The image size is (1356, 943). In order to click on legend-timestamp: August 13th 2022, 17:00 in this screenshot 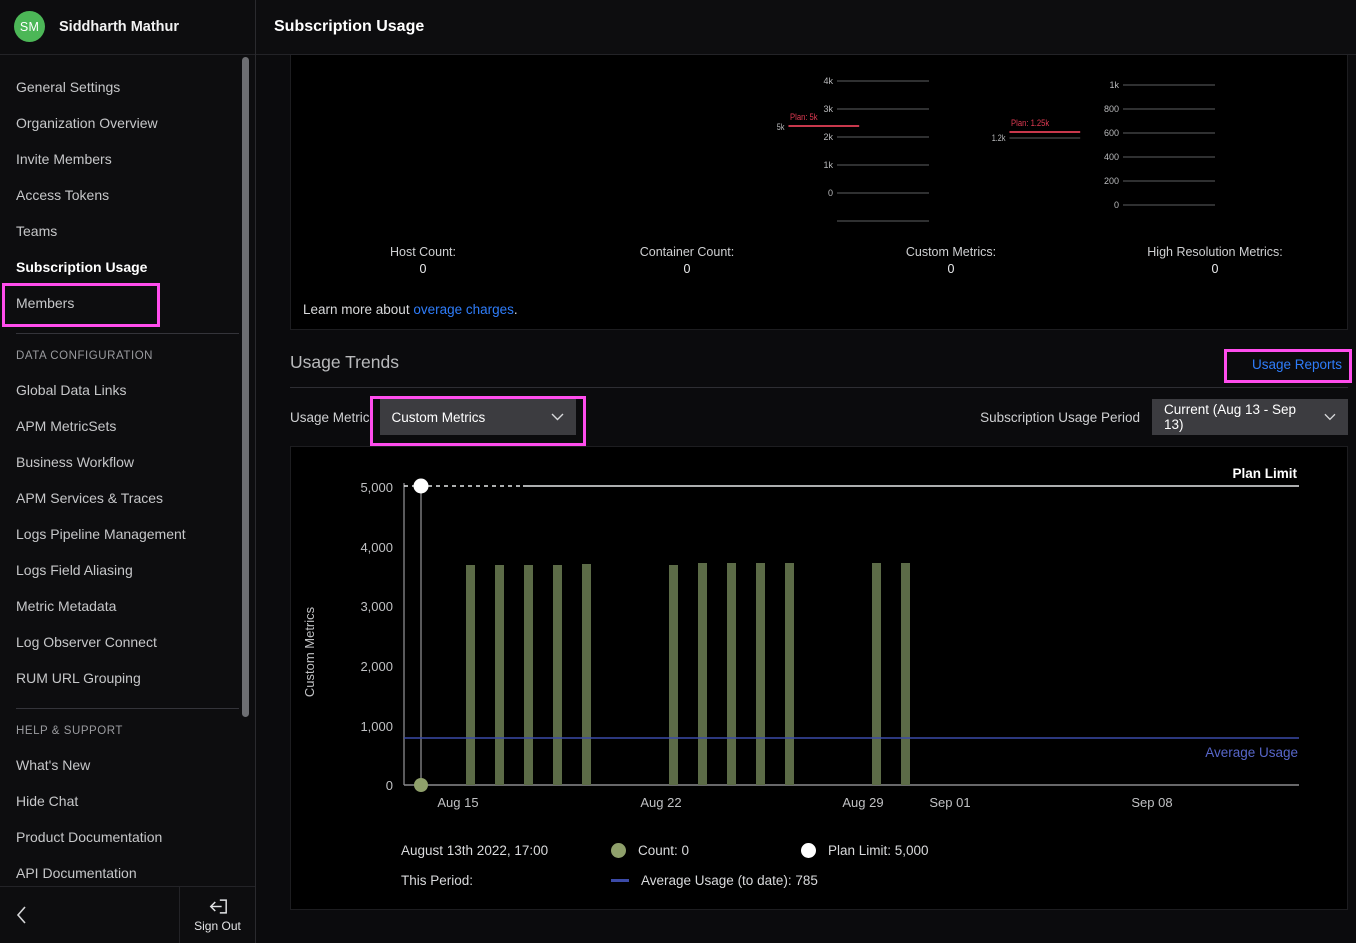, I will do `click(475, 850)`.